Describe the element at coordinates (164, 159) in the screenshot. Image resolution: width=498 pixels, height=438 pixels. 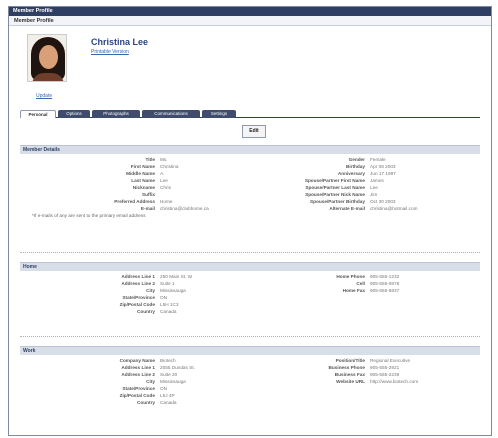
I see `field-value: Ms.` at that location.